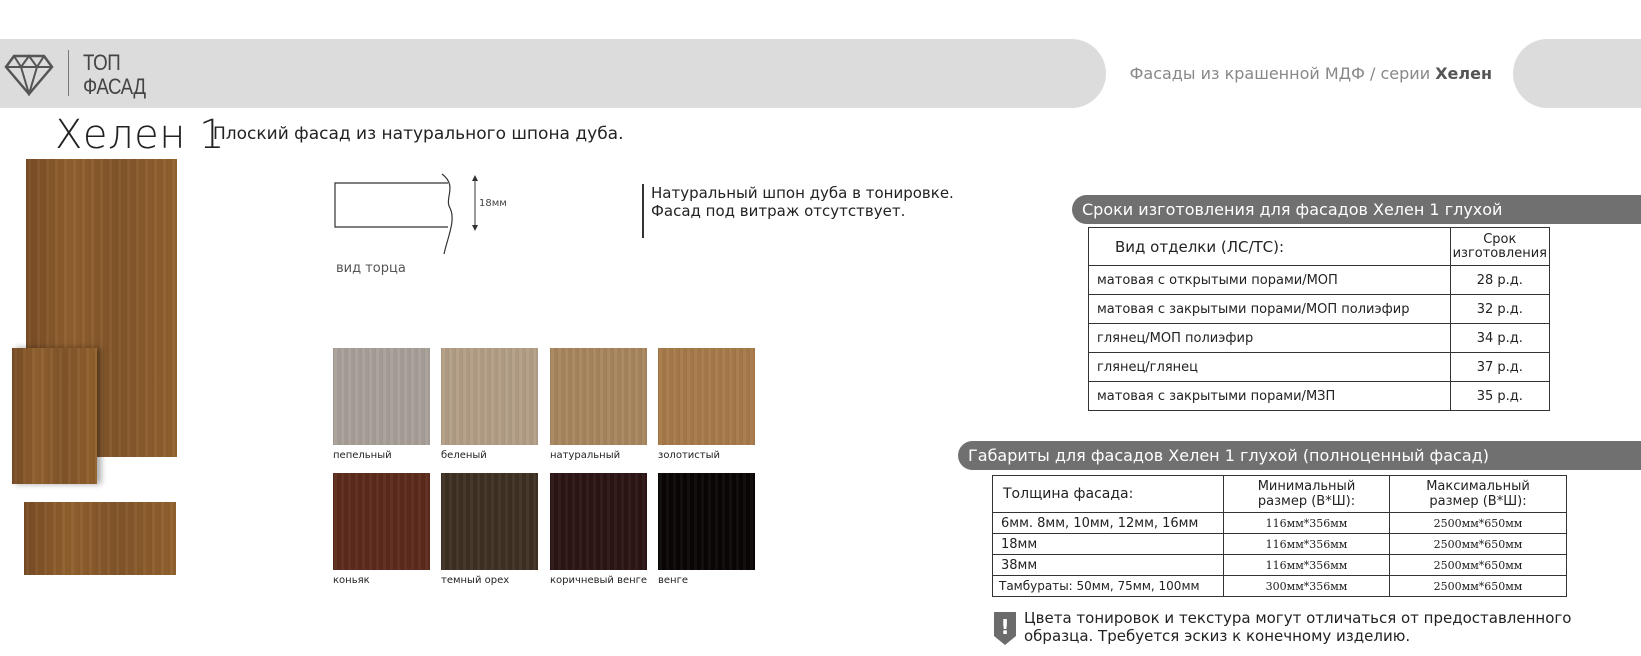 This screenshot has width=1641, height=656. What do you see at coordinates (689, 455) in the screenshot?
I see `swatch-label: золотистый` at bounding box center [689, 455].